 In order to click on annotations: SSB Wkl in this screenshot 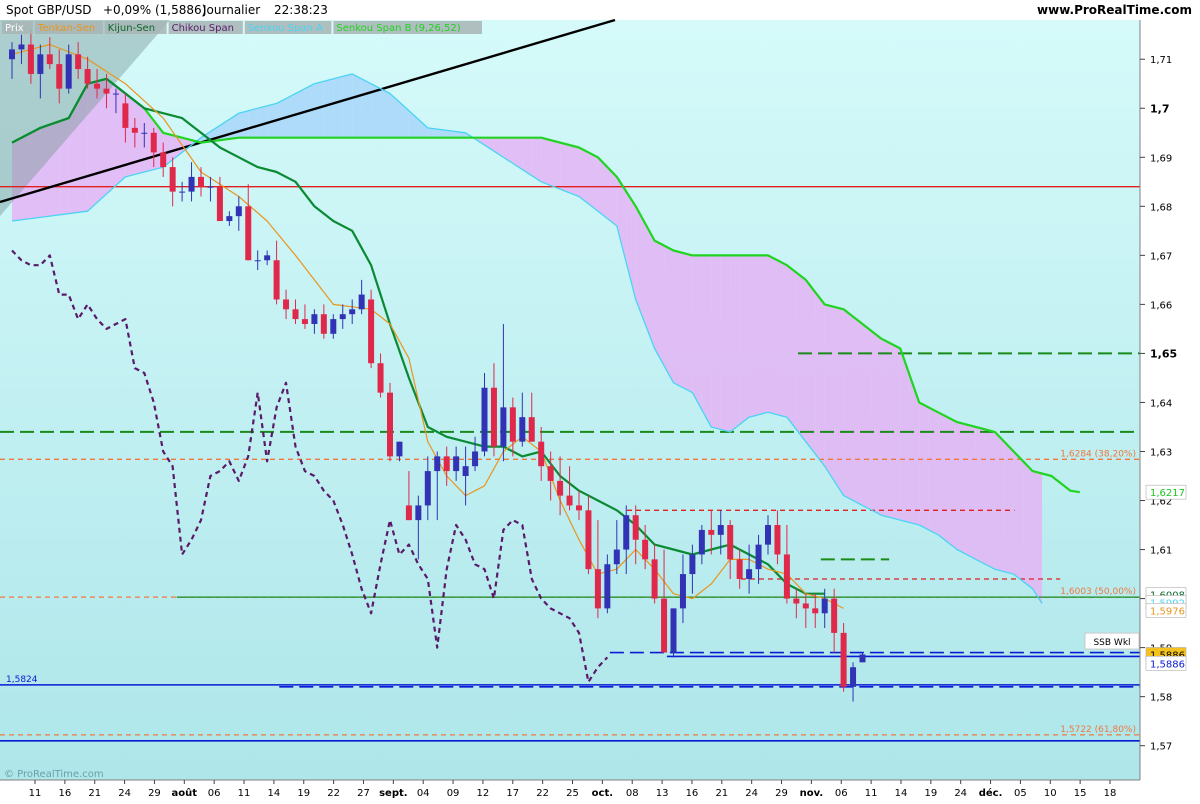, I will do `click(1112, 641)`.